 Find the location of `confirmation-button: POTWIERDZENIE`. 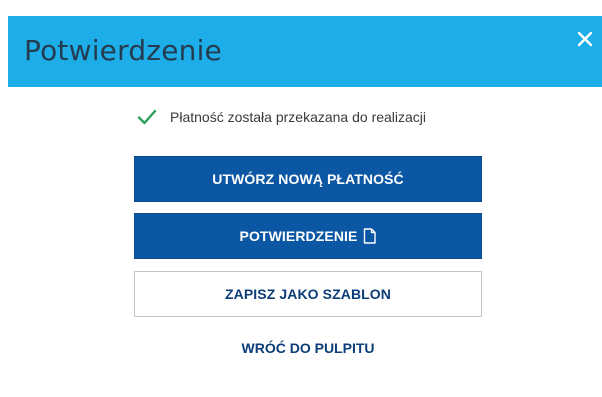

confirmation-button: POTWIERDZENIE is located at coordinates (308, 236).